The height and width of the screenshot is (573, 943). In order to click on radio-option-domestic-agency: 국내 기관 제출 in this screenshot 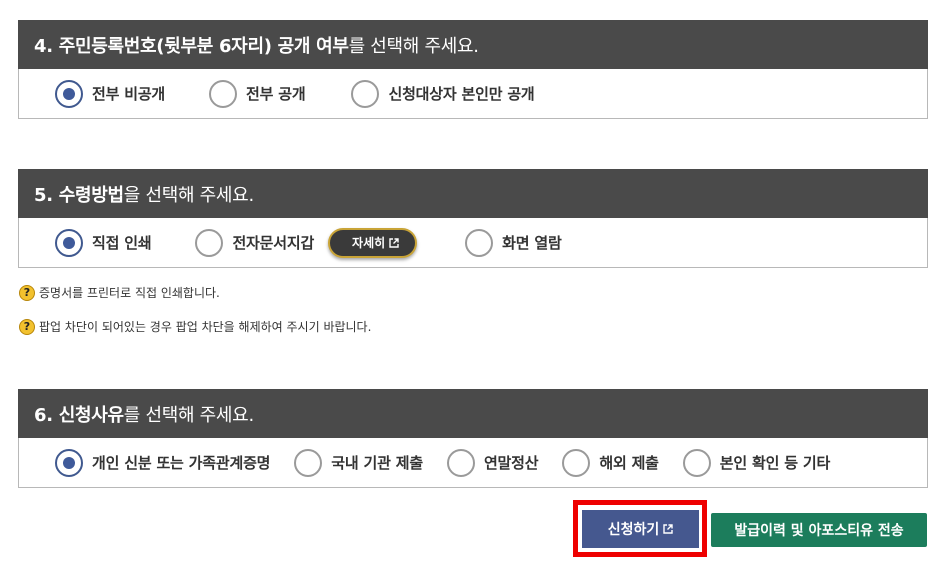, I will do `click(358, 462)`.